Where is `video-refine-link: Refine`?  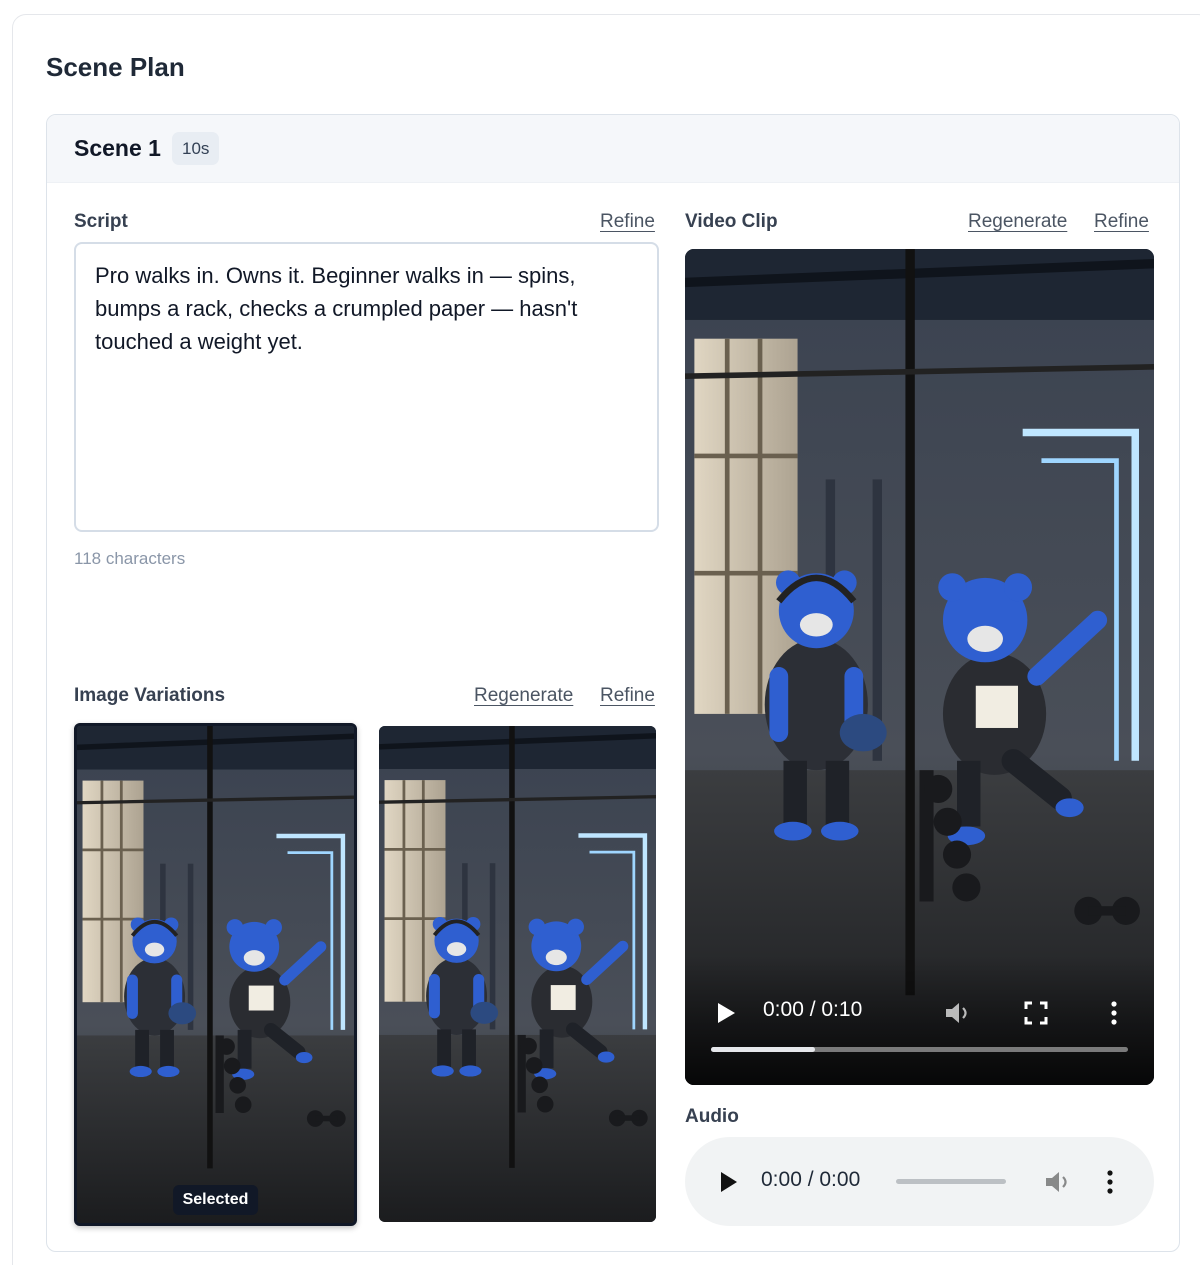
video-refine-link: Refine is located at coordinates (1121, 222).